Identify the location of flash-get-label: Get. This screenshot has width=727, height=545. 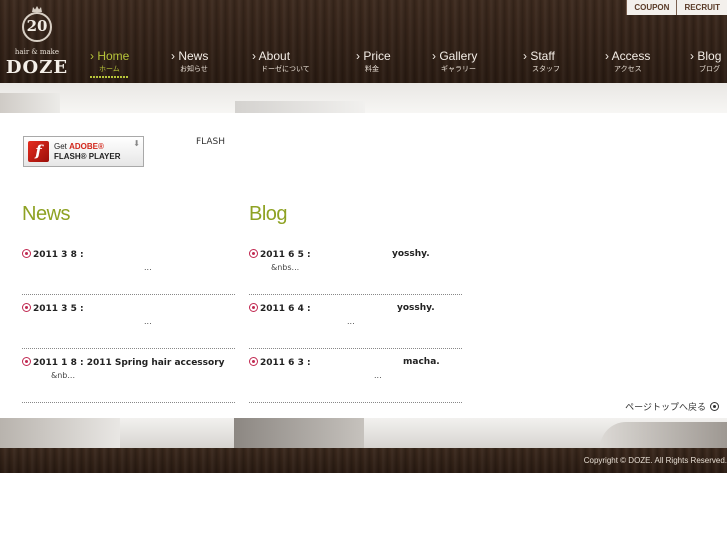
(62, 146).